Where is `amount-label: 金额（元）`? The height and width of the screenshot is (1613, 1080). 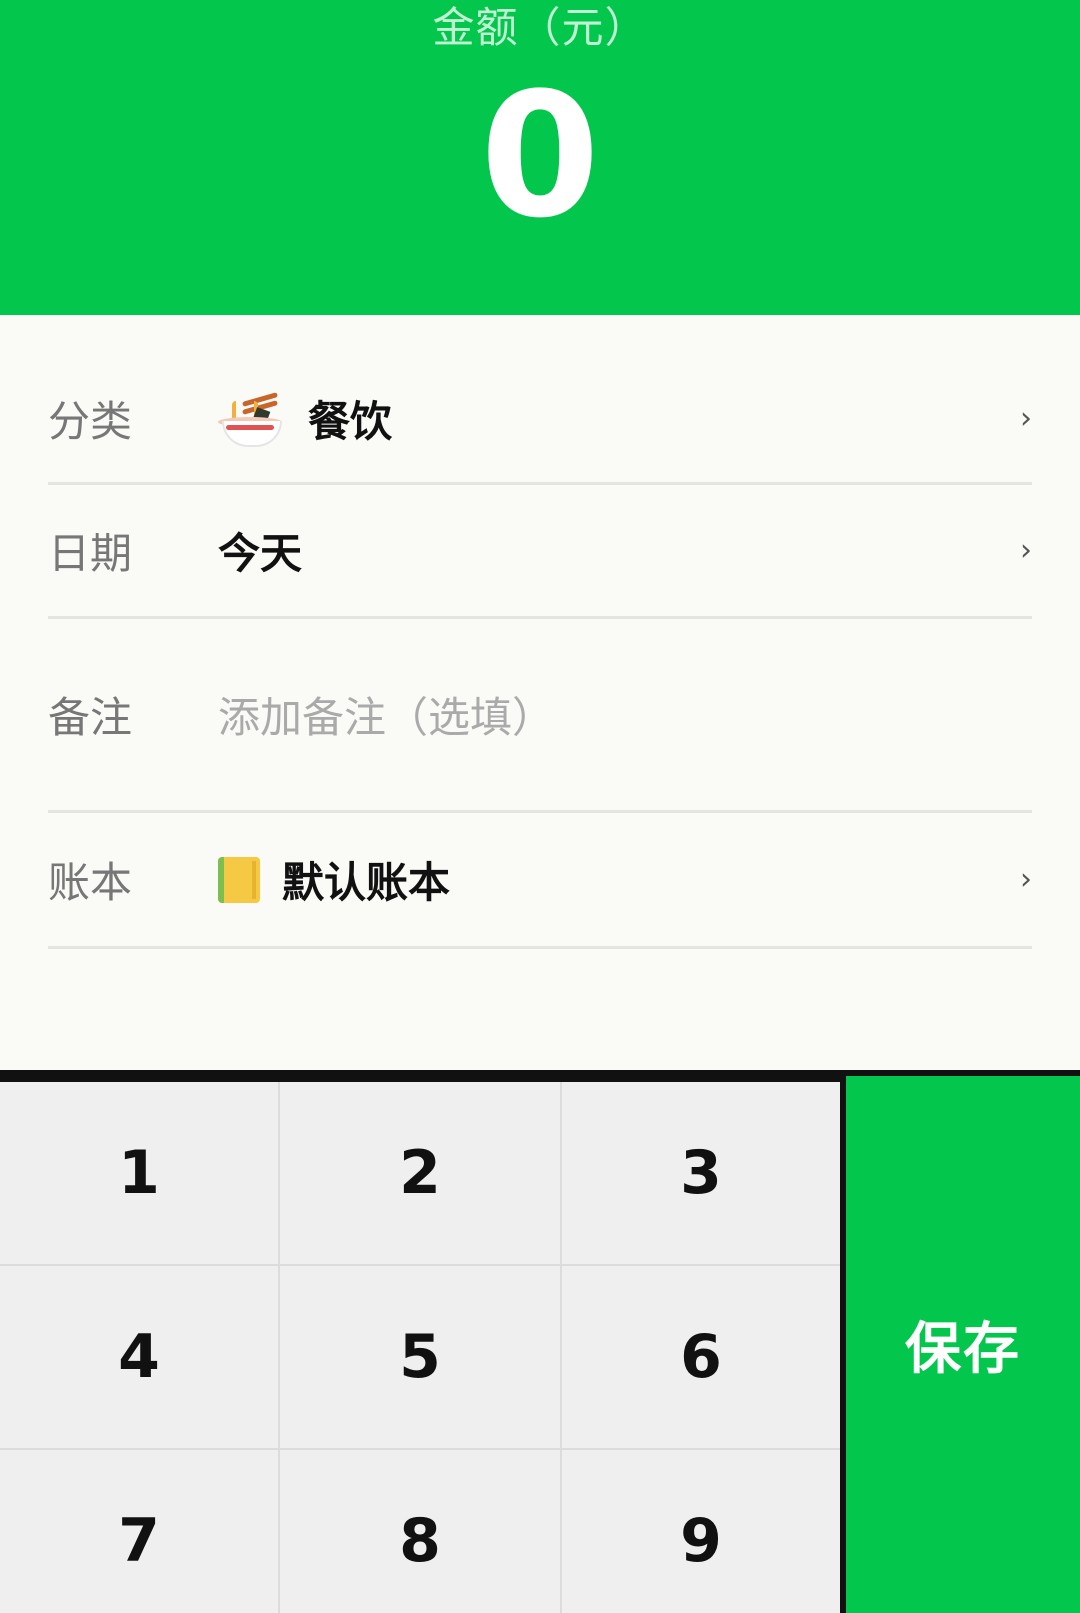 amount-label: 金额（元） is located at coordinates (540, 27).